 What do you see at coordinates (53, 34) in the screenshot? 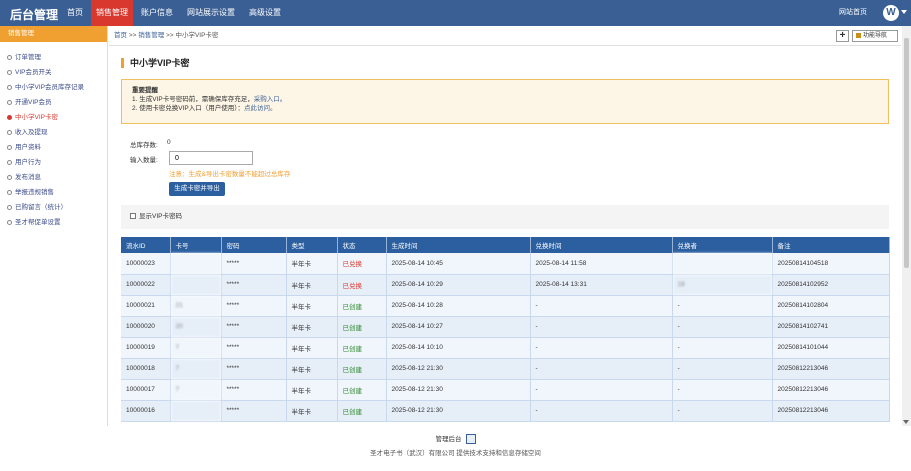
I see `sidebar-header: 销售管理` at bounding box center [53, 34].